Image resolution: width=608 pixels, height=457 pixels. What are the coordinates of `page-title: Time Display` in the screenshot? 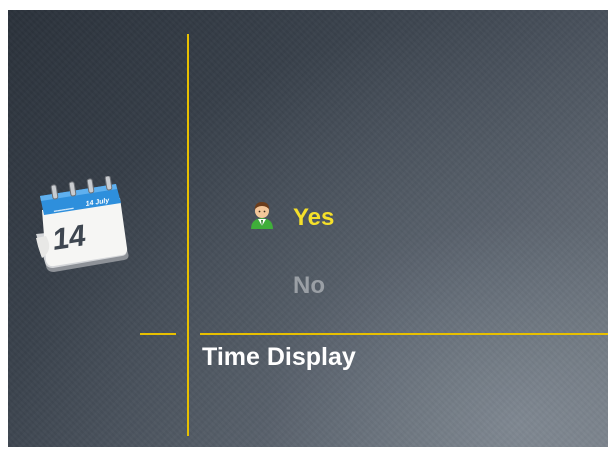 It's located at (279, 357).